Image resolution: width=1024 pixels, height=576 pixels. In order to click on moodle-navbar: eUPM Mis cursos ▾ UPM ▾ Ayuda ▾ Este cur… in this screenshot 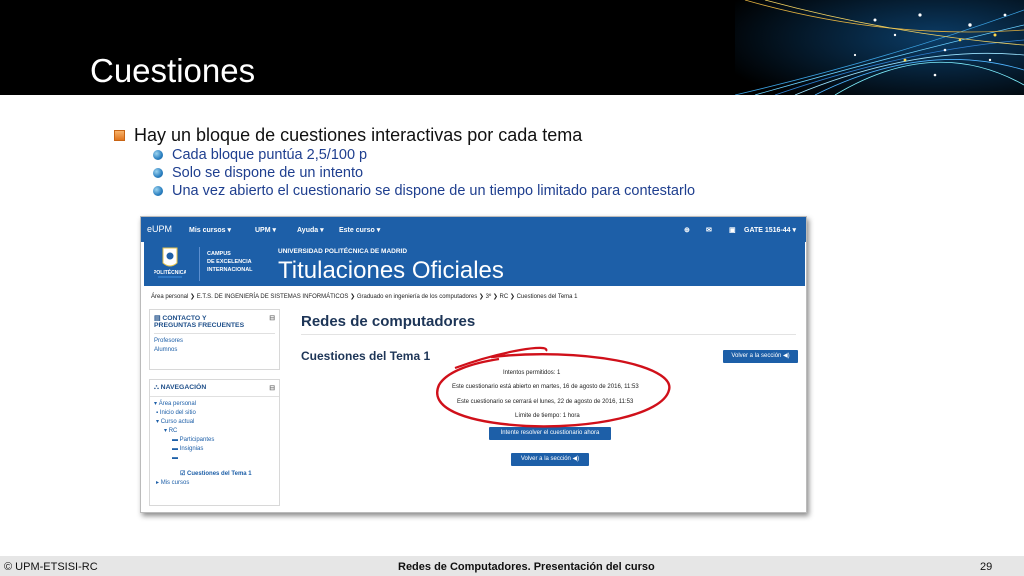, I will do `click(473, 229)`.